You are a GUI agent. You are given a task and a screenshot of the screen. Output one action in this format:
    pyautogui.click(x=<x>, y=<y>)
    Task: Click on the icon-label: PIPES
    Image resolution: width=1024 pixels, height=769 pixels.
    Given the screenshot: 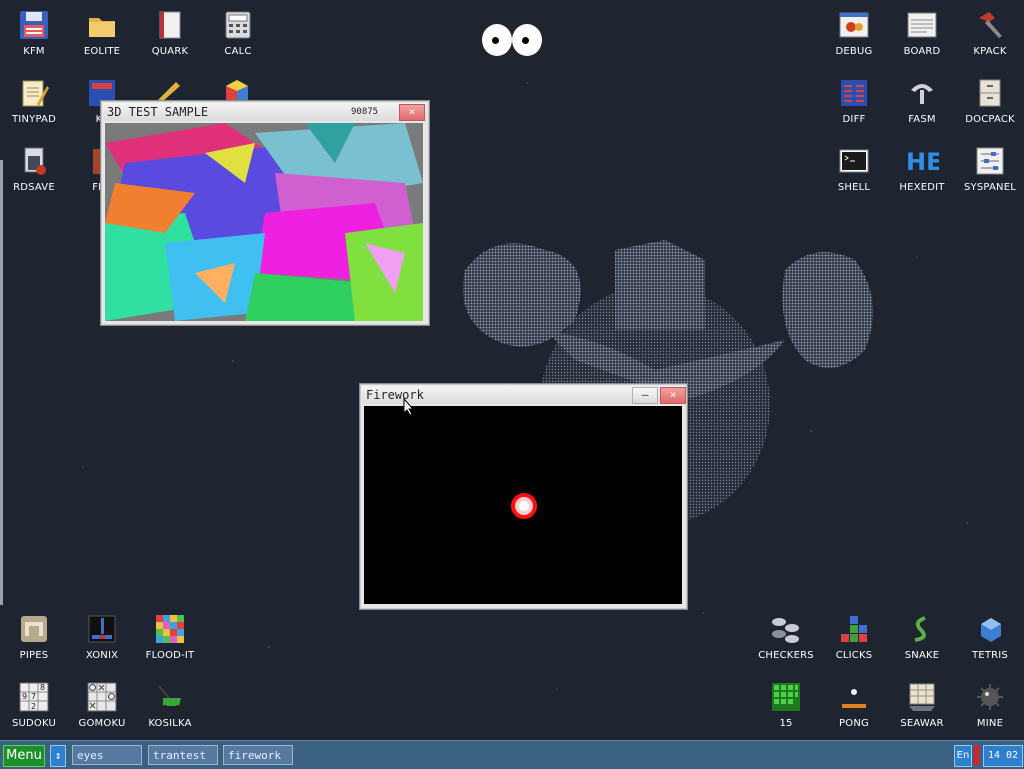 What is the action you would take?
    pyautogui.click(x=34, y=655)
    